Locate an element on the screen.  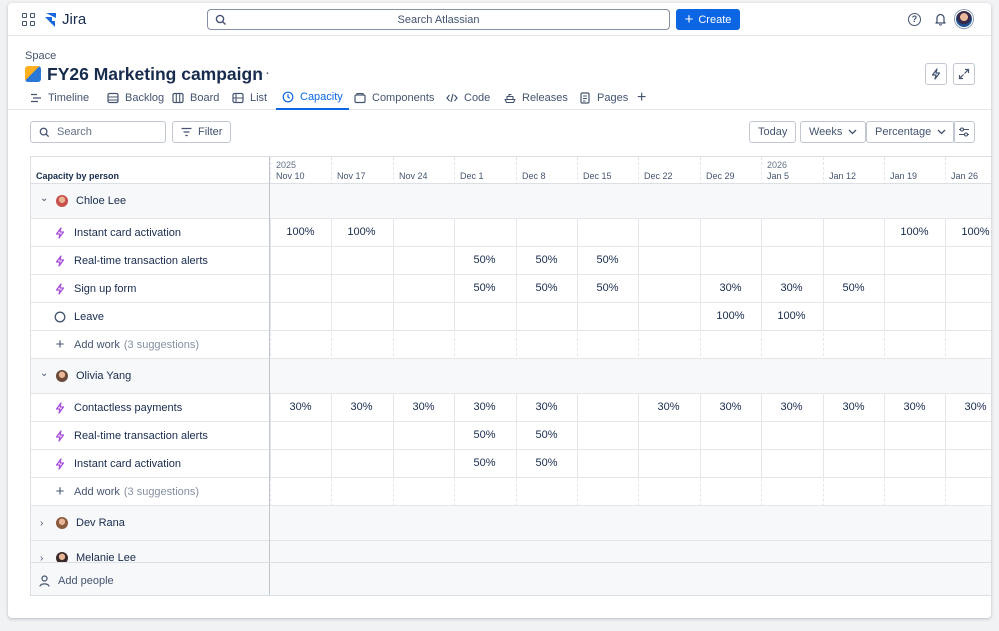
tab-components: Components is located at coordinates (394, 97).